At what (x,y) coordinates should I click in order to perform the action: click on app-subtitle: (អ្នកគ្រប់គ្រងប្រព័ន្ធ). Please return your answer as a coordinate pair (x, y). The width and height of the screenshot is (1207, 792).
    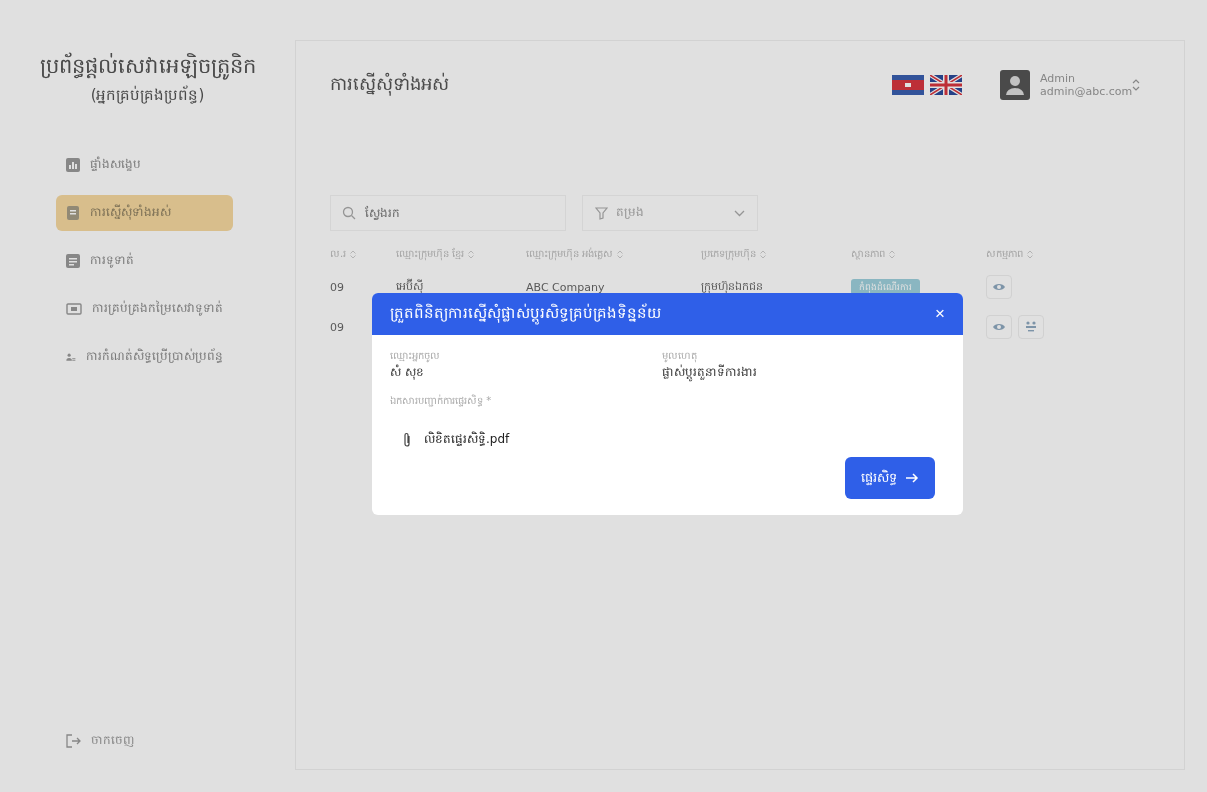
    Looking at the image, I should click on (147, 95).